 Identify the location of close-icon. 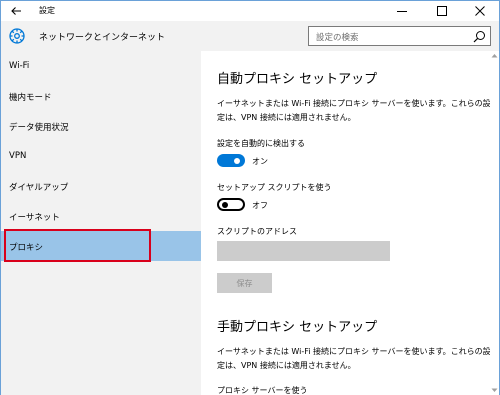
(480, 11).